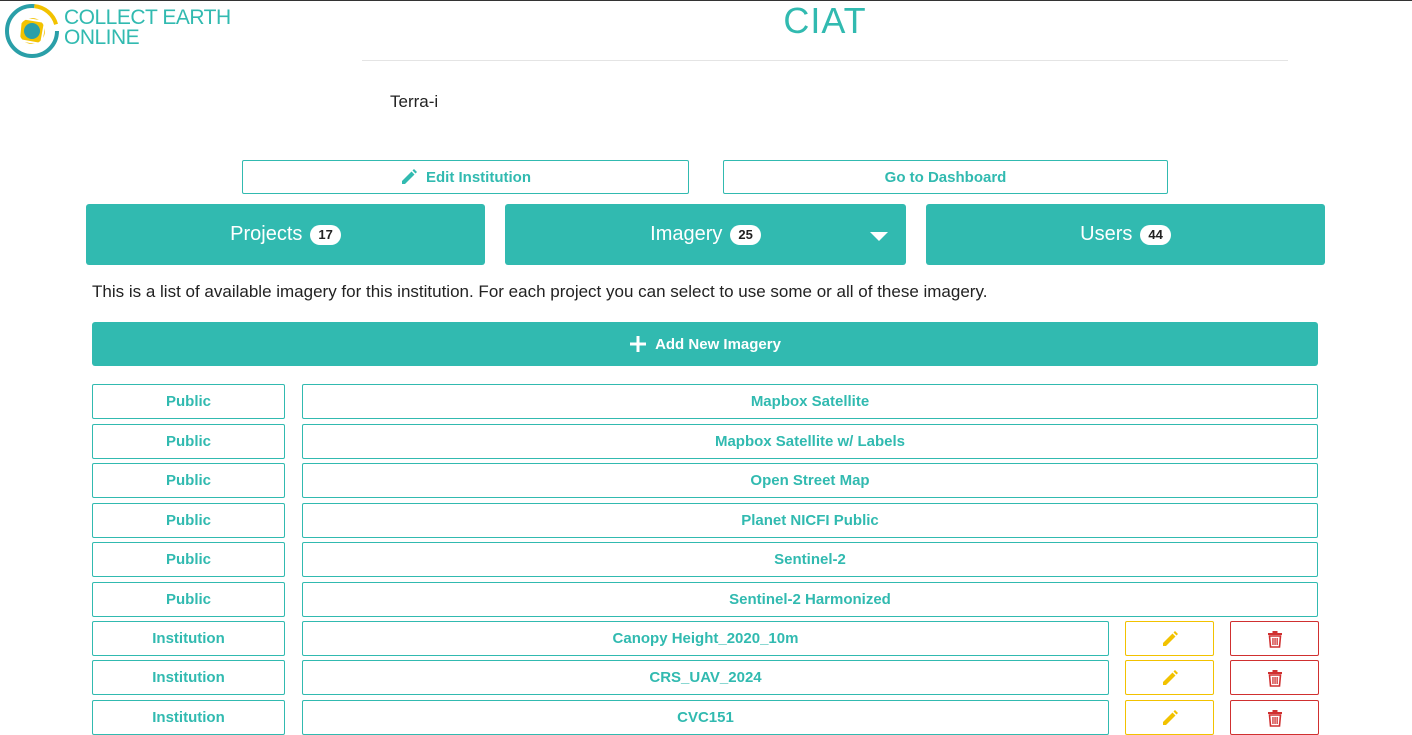 This screenshot has height=735, width=1412. What do you see at coordinates (638, 344) in the screenshot?
I see `plus-icon` at bounding box center [638, 344].